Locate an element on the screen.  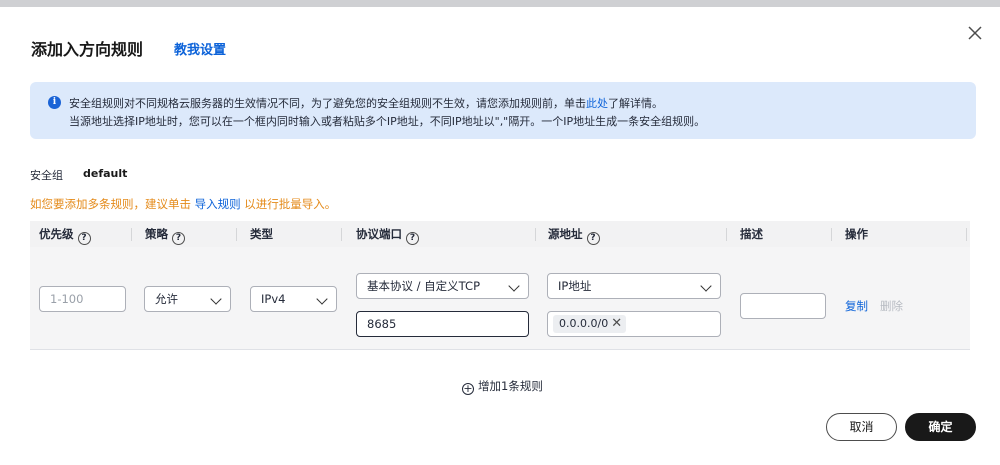
source-type-value: IP地址 is located at coordinates (575, 286).